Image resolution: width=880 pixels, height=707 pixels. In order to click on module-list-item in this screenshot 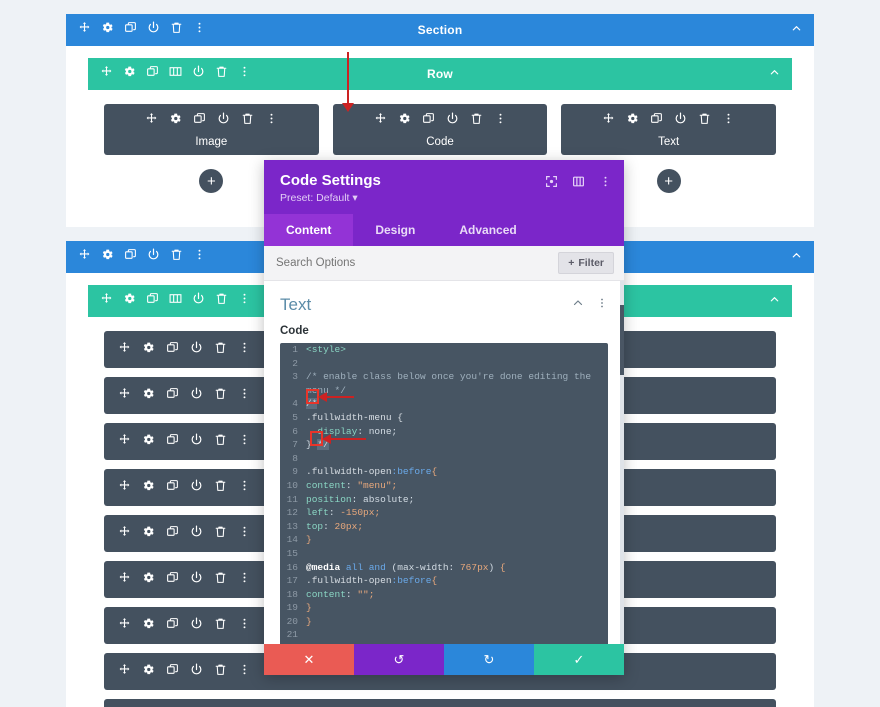, I will do `click(440, 703)`.